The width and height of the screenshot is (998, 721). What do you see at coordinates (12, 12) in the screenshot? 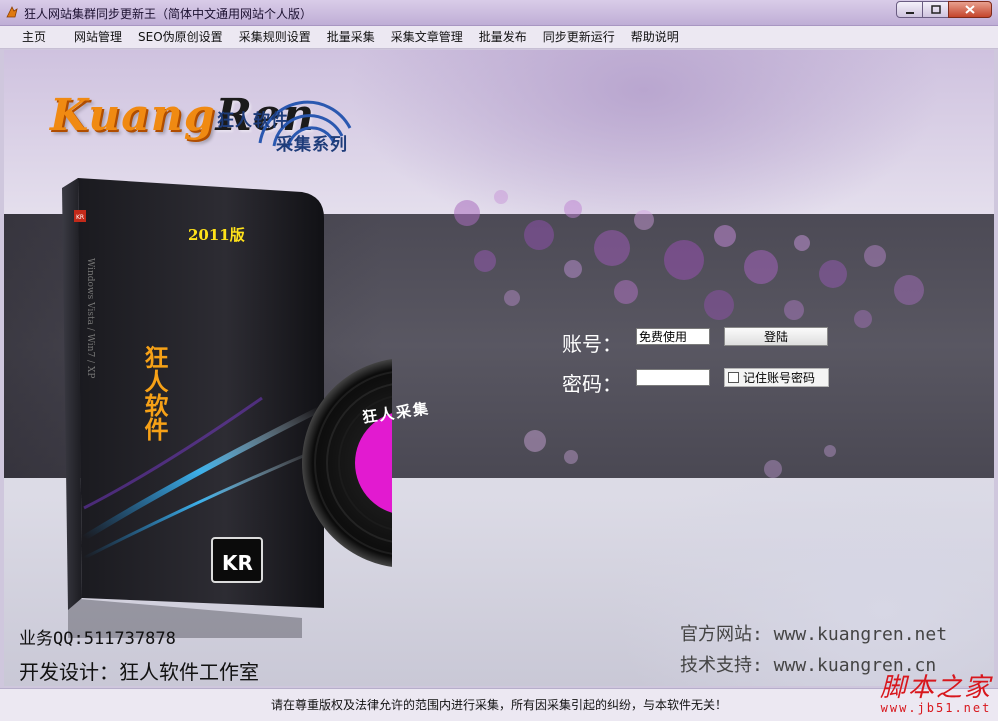
I see `app-logo-icon` at bounding box center [12, 12].